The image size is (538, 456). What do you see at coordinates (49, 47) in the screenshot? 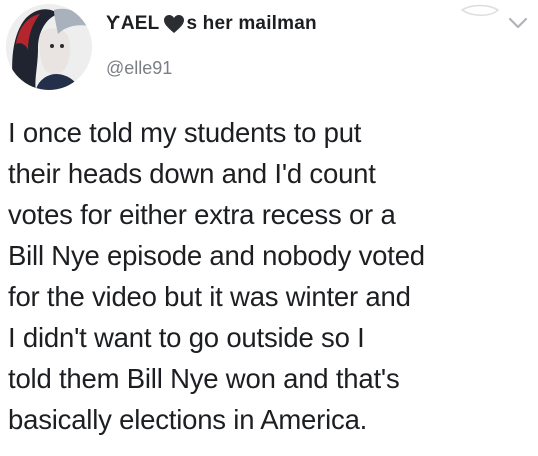
I see `avatar` at bounding box center [49, 47].